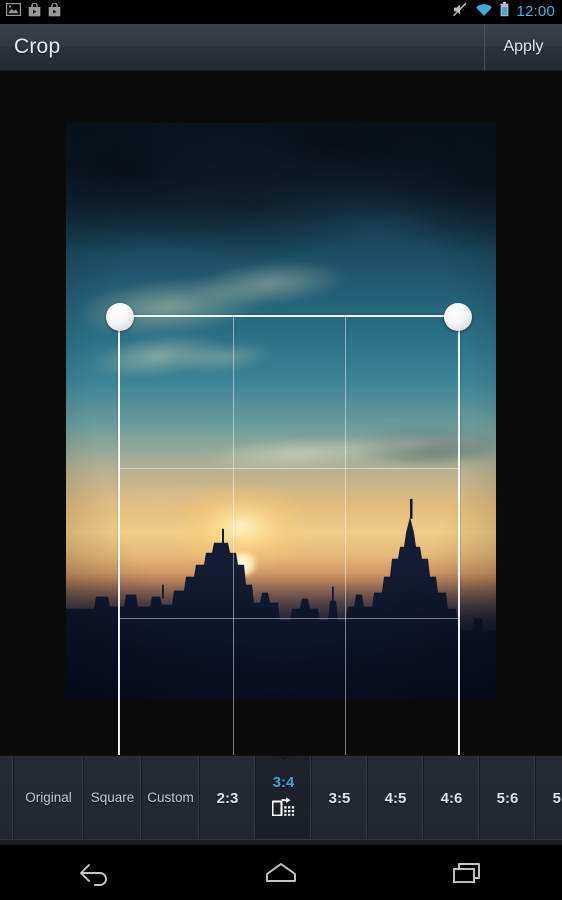 The image size is (562, 900). What do you see at coordinates (120, 317) in the screenshot?
I see `crop-handle-top-left` at bounding box center [120, 317].